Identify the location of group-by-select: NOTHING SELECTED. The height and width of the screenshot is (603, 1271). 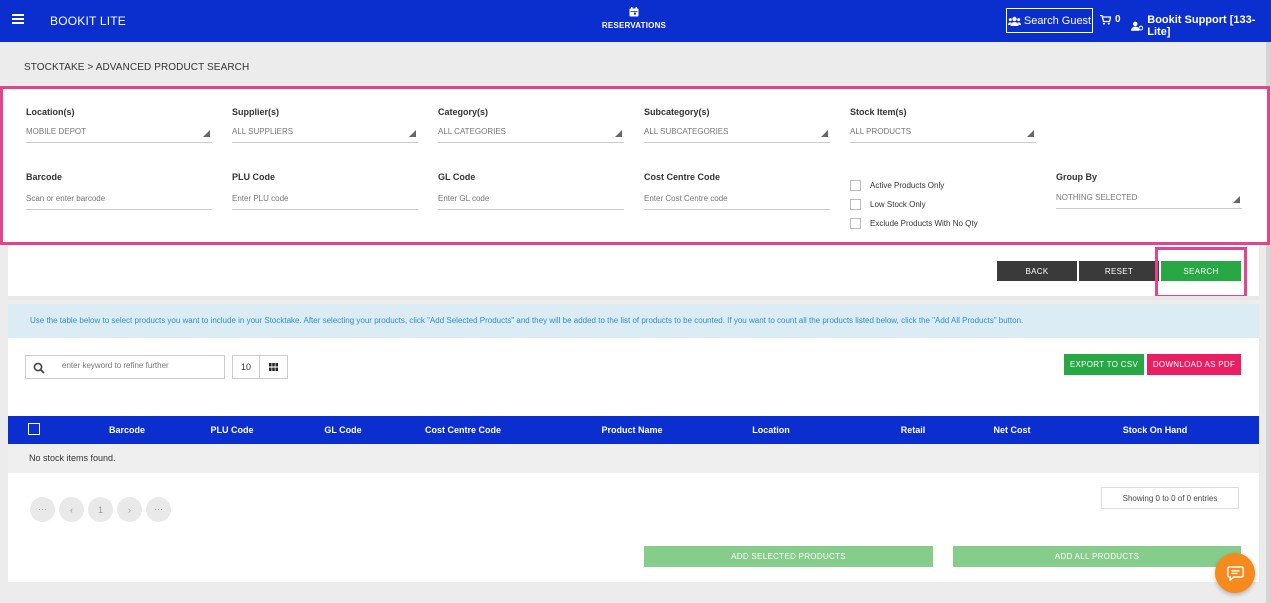
(1149, 198).